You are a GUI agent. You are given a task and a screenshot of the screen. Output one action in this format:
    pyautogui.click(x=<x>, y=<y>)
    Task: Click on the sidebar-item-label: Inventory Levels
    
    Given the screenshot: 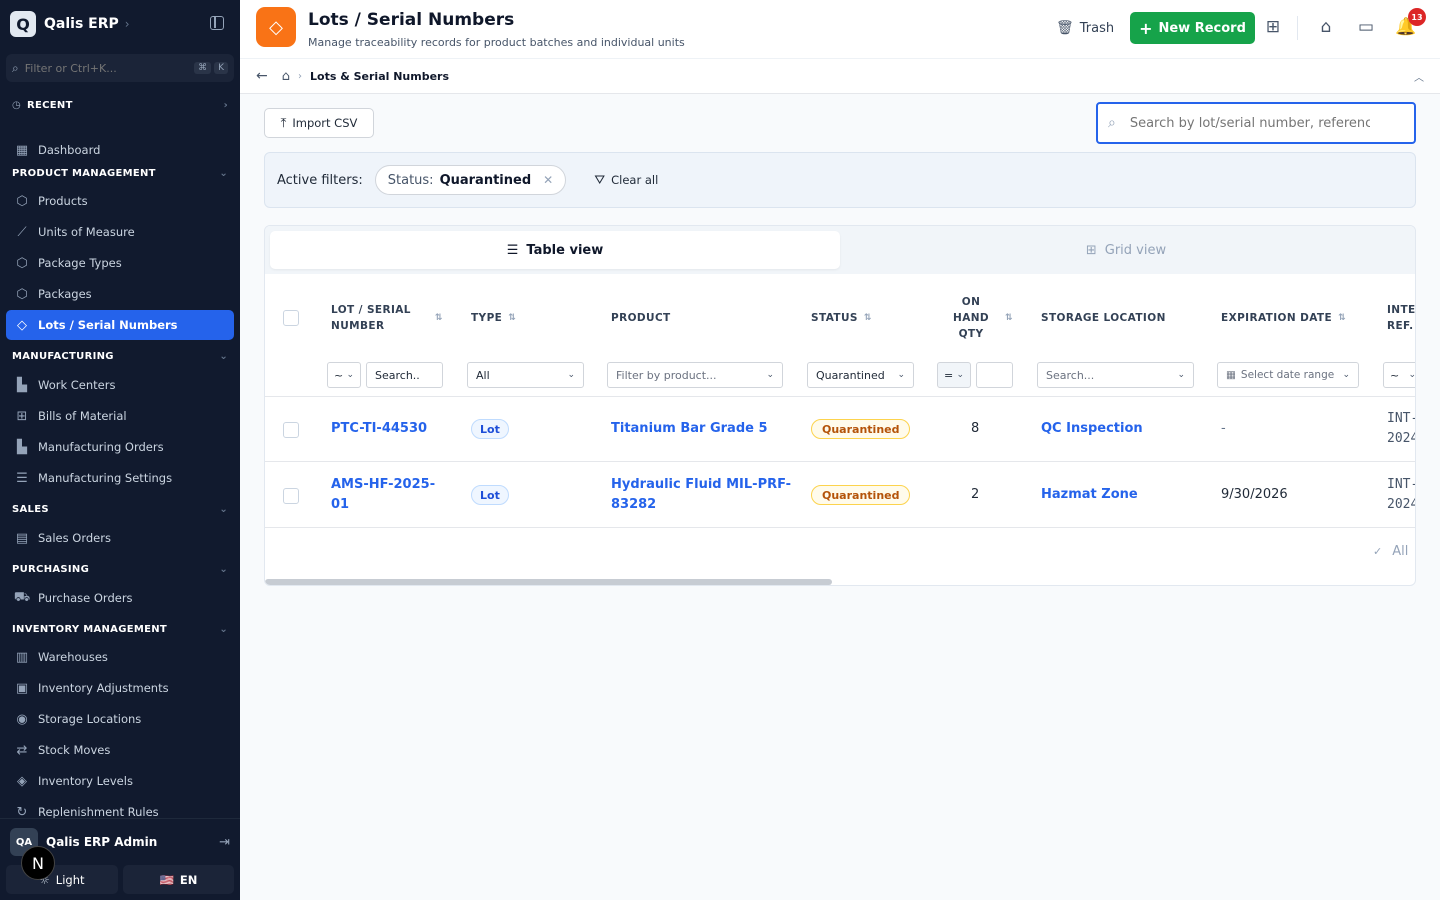 What is the action you would take?
    pyautogui.click(x=85, y=781)
    